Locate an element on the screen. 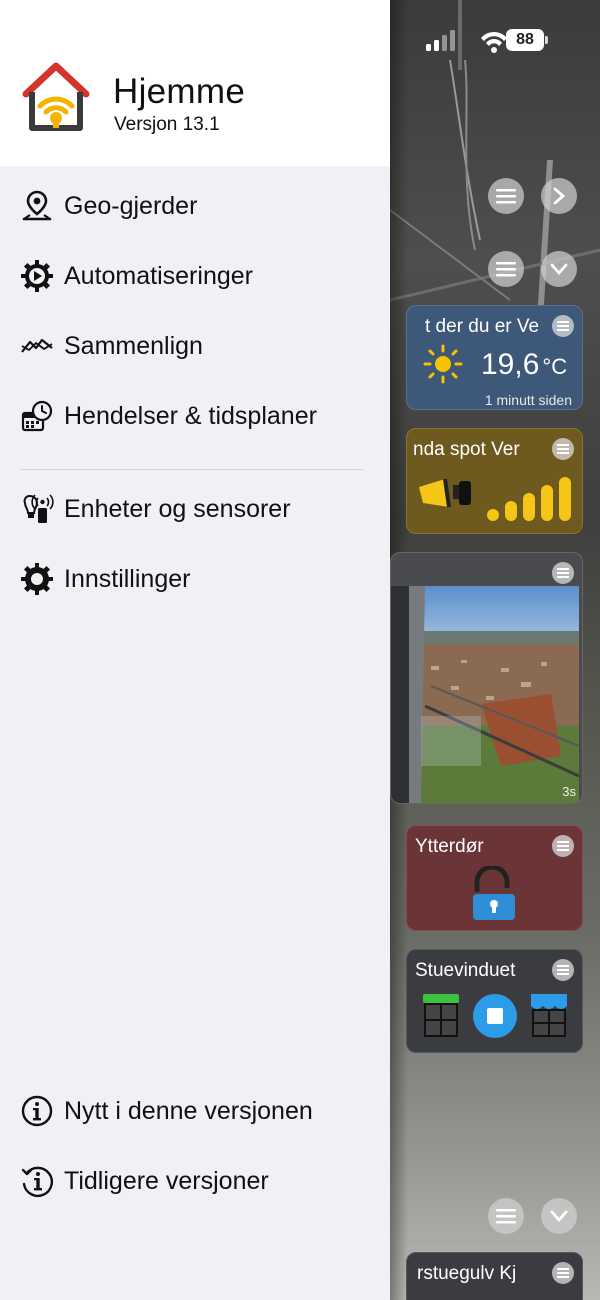  menu-item-whats-new: Nytt i denne versjonen is located at coordinates (195, 1111).